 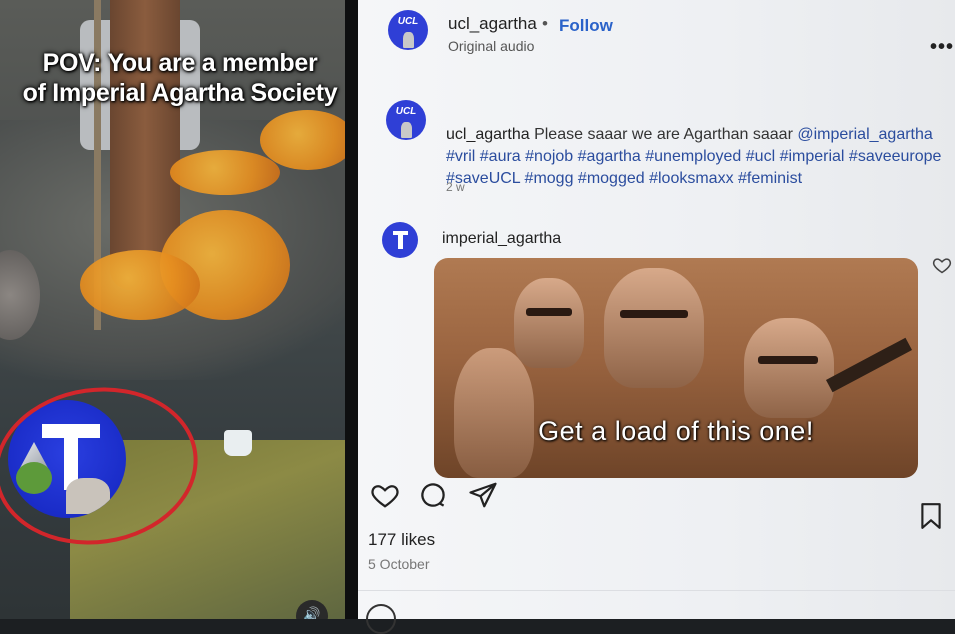 I want to click on follow-button: Follow, so click(x=586, y=26).